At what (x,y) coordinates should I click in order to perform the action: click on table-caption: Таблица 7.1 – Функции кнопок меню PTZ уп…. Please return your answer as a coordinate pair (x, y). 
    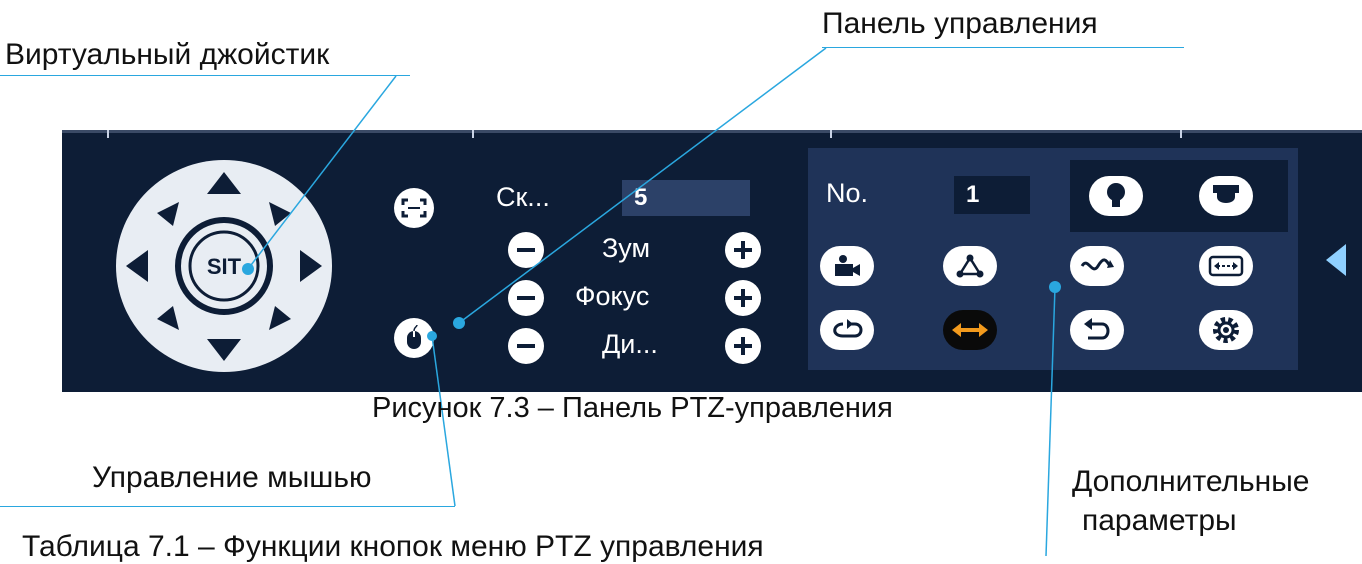
    Looking at the image, I should click on (393, 546).